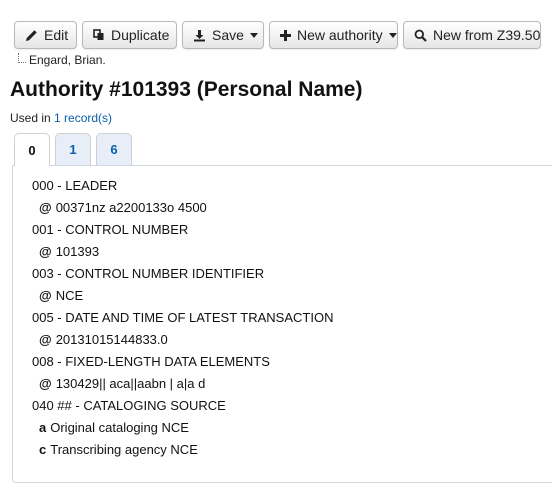  Describe the element at coordinates (129, 405) in the screenshot. I see `field-heading: 040 ## - CATALOGING SOURCE` at that location.